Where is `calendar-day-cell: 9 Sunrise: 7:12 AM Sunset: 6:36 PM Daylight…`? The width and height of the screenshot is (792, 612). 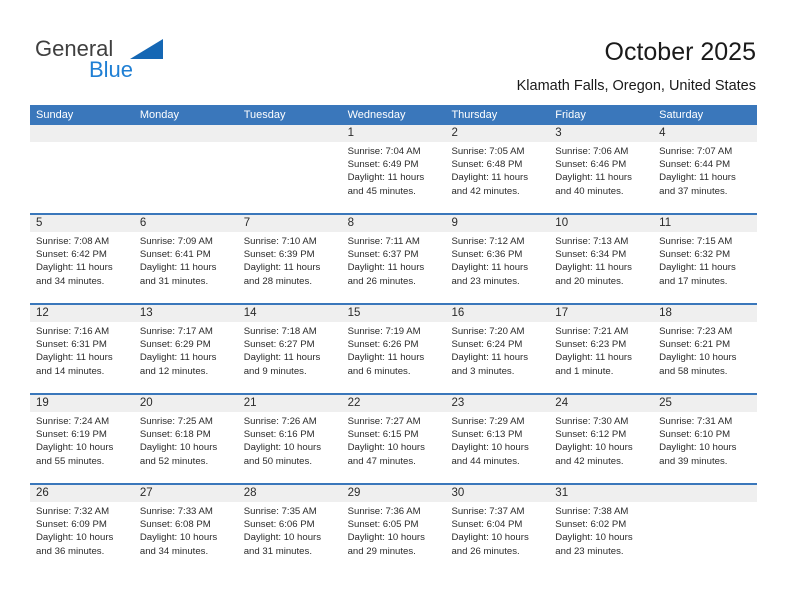
calendar-day-cell: 9 Sunrise: 7:12 AM Sunset: 6:36 PM Daylight… is located at coordinates (497, 259).